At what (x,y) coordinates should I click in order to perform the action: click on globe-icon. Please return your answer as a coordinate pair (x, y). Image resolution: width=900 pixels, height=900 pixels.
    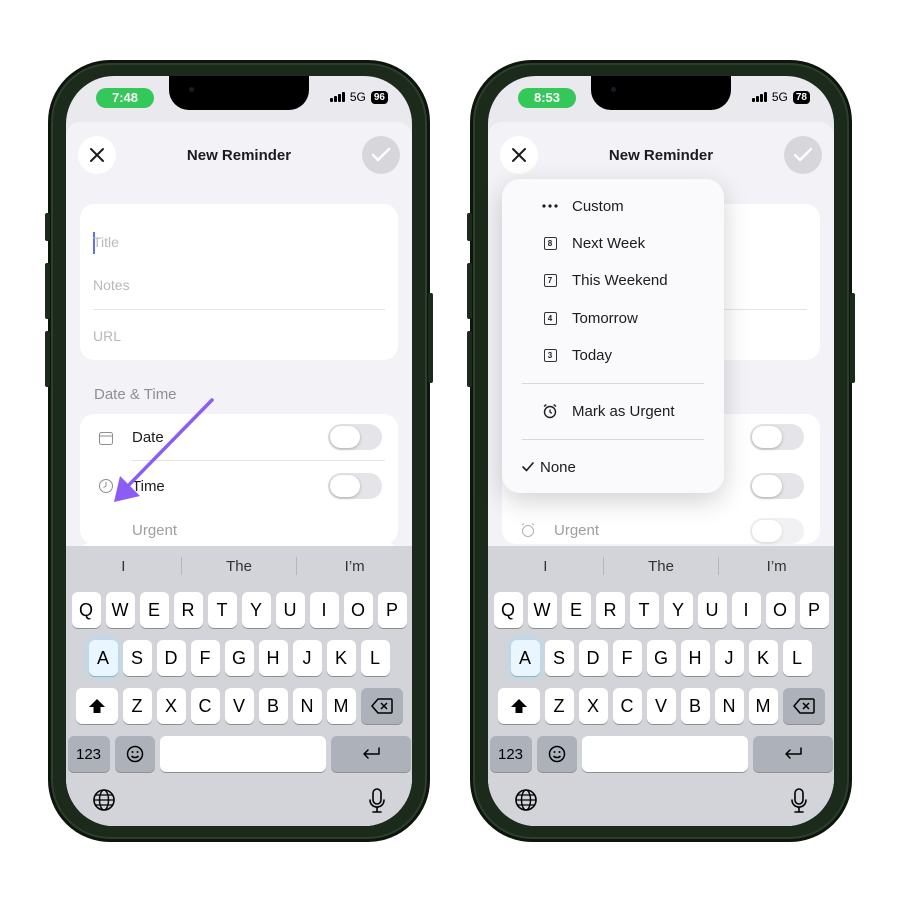
    Looking at the image, I should click on (526, 800).